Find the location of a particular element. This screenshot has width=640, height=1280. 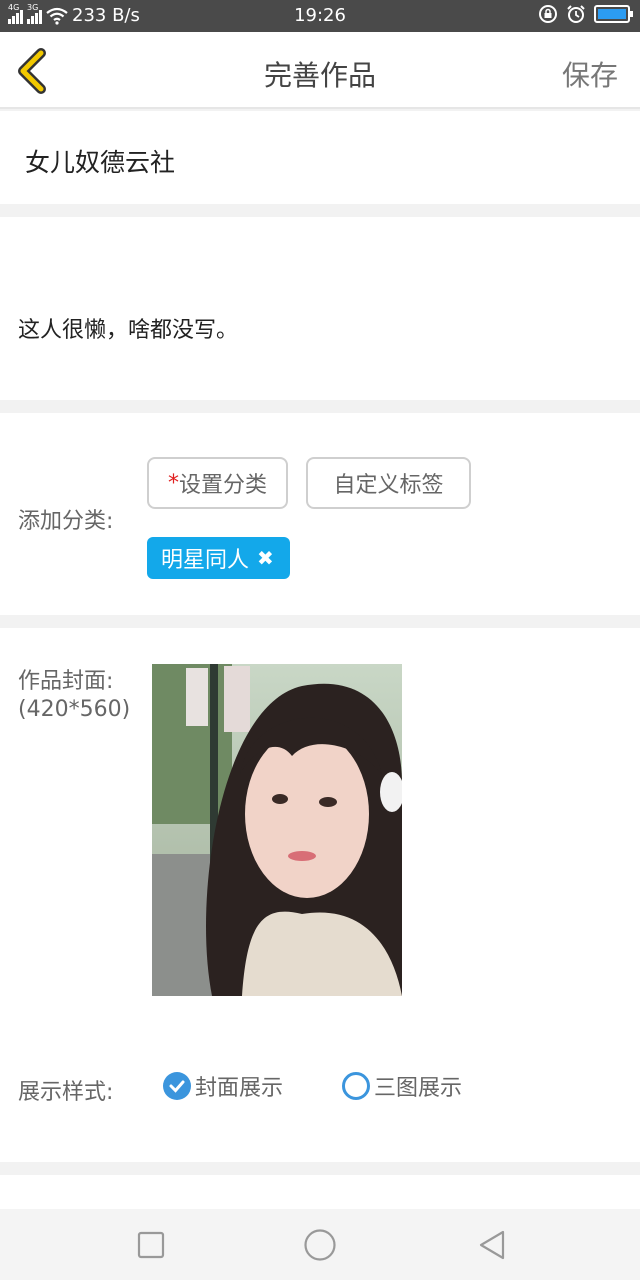

set-category-button: * 设置分类 is located at coordinates (217, 483).